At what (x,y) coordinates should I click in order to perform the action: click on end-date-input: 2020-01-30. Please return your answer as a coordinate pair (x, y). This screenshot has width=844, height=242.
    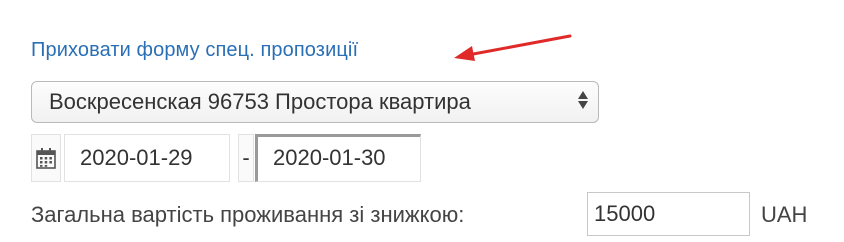
    Looking at the image, I should click on (338, 158).